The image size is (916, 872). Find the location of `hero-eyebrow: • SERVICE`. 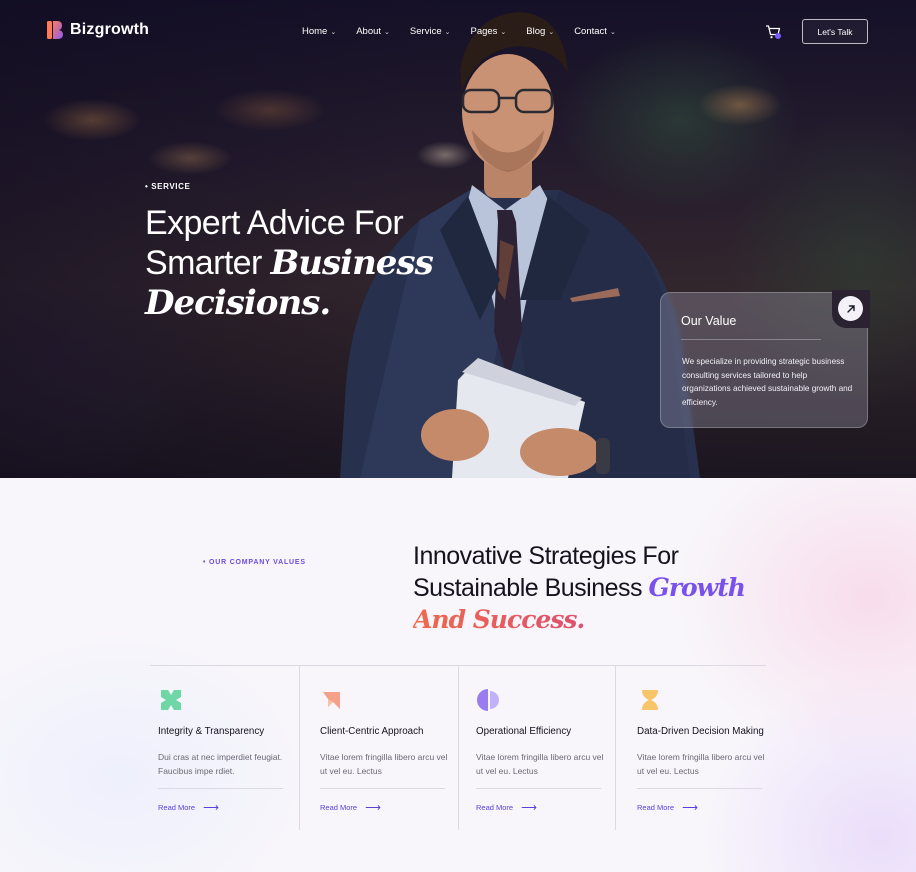

hero-eyebrow: • SERVICE is located at coordinates (168, 186).